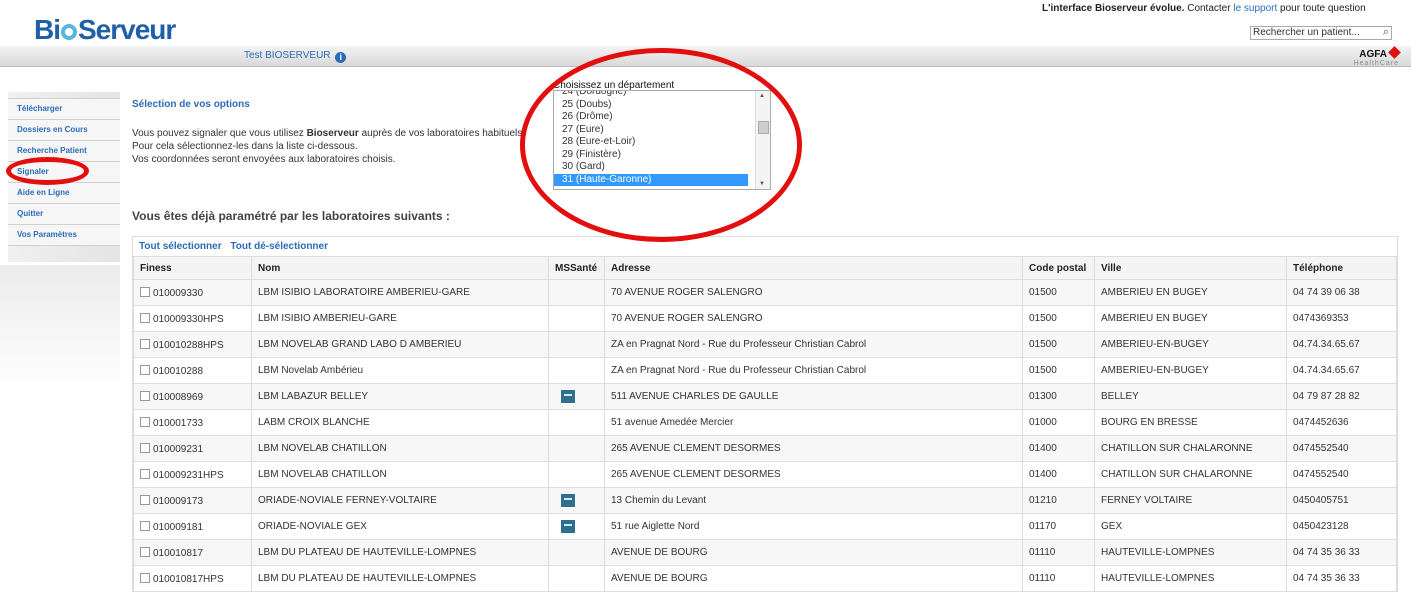 The height and width of the screenshot is (592, 1411). What do you see at coordinates (400, 370) in the screenshot?
I see `cell-nom: LBM Novelab Ambérieu` at bounding box center [400, 370].